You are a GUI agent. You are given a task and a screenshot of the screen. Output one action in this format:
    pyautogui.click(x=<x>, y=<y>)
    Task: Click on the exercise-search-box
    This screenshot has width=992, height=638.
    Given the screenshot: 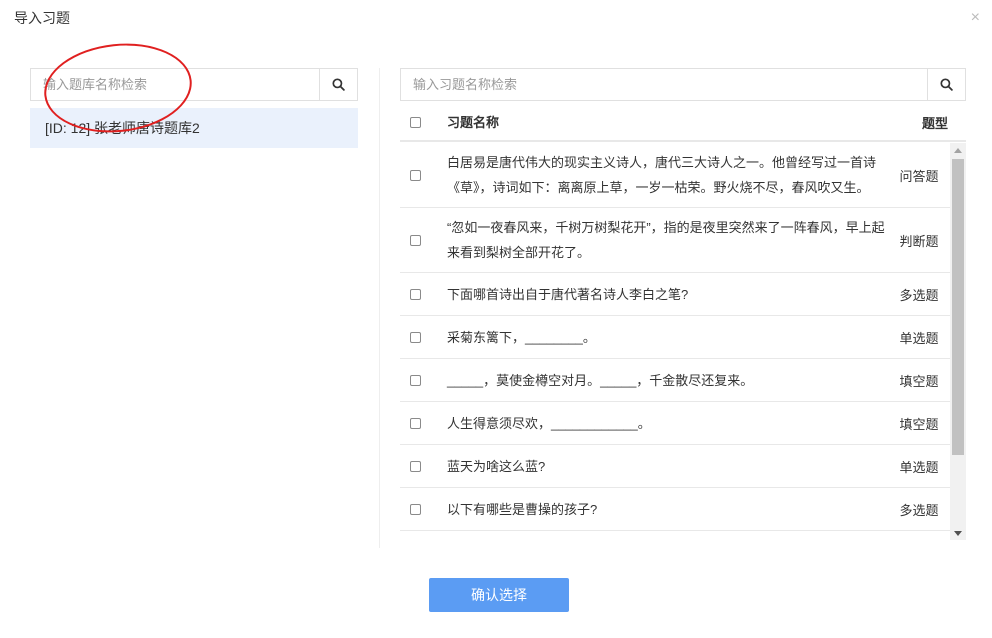 What is the action you would take?
    pyautogui.click(x=683, y=84)
    